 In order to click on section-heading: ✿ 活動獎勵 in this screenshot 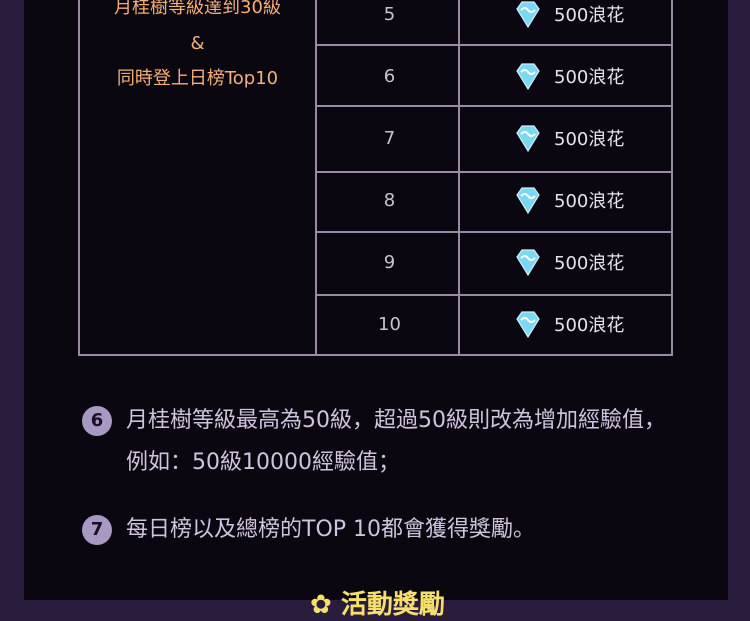, I will do `click(377, 602)`.